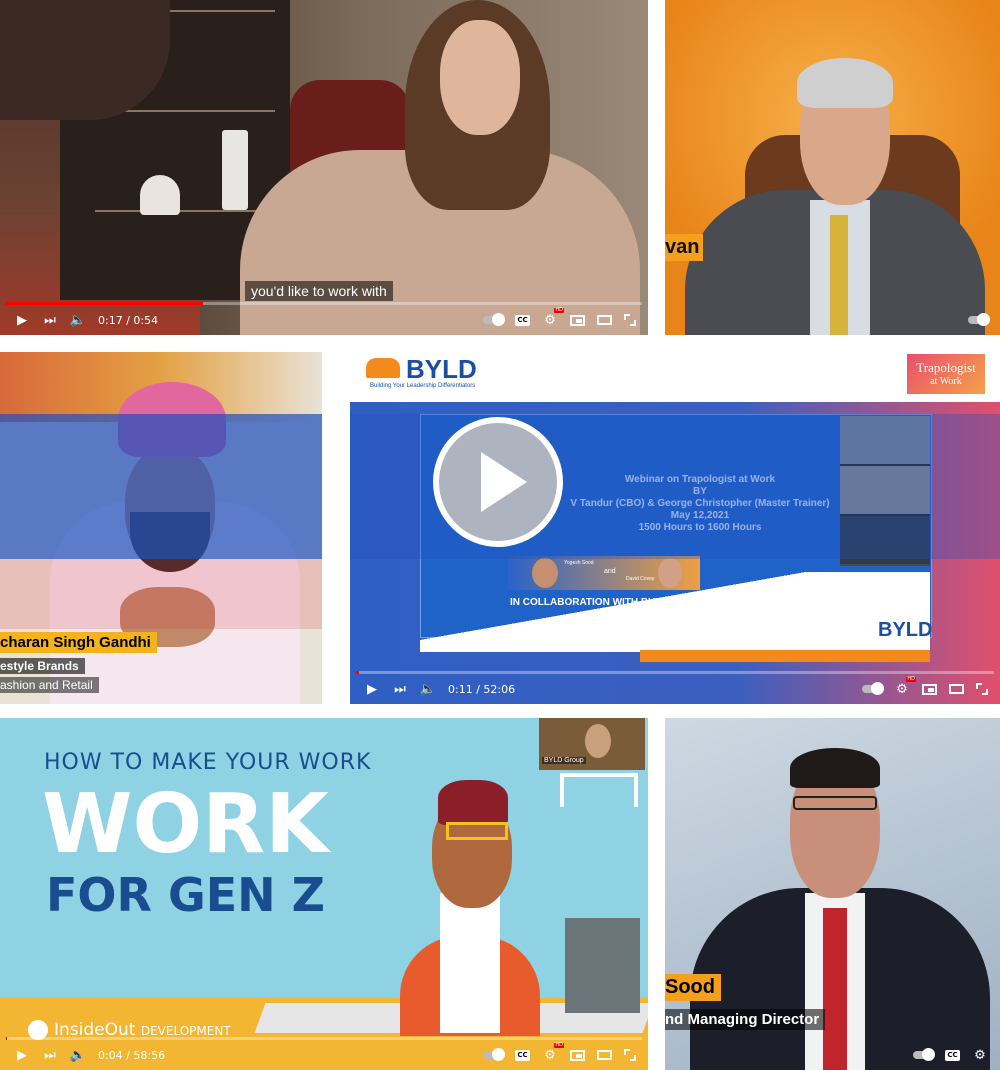  I want to click on byld-logo-bottom: BYLD, so click(905, 630).